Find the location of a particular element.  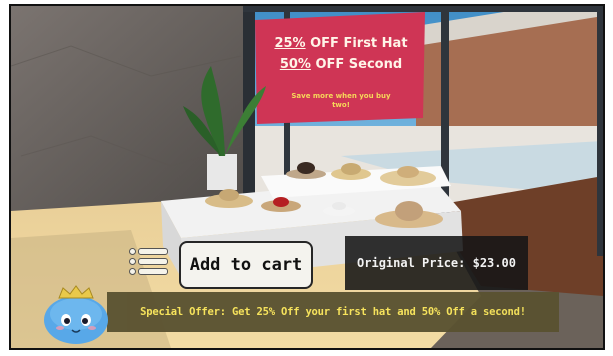

add-to-cart-button: Add to cart is located at coordinates (246, 265).